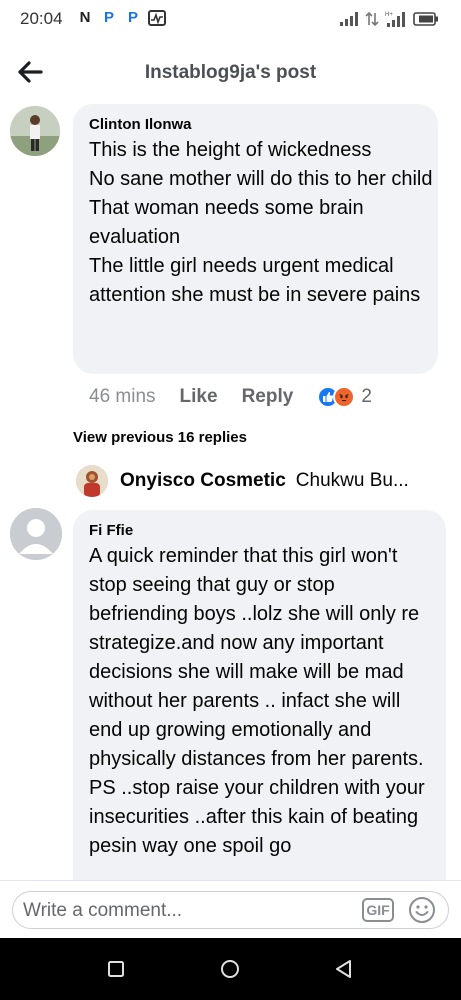  I want to click on smiley-icon, so click(422, 910).